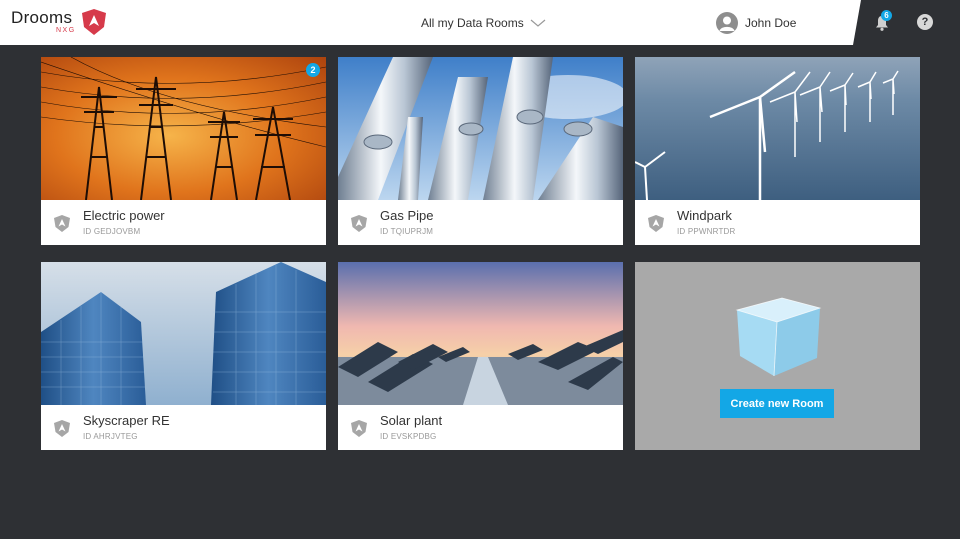  What do you see at coordinates (183, 128) in the screenshot?
I see `room-image-power-lines` at bounding box center [183, 128].